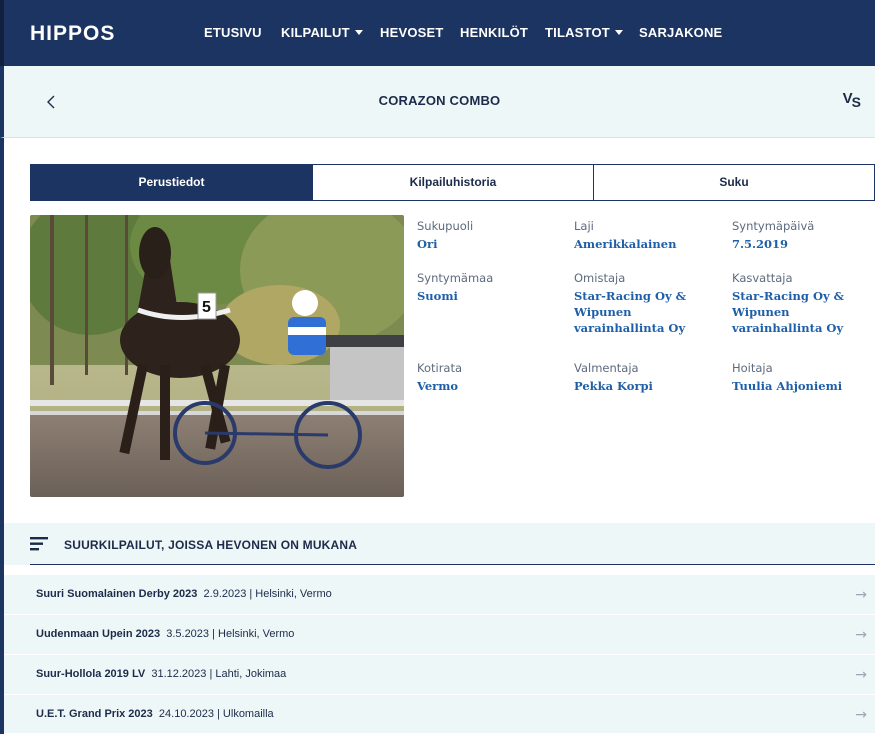 This screenshot has height=734, width=875. I want to click on nav-kilpailut-label: KILPAILUT, so click(315, 32).